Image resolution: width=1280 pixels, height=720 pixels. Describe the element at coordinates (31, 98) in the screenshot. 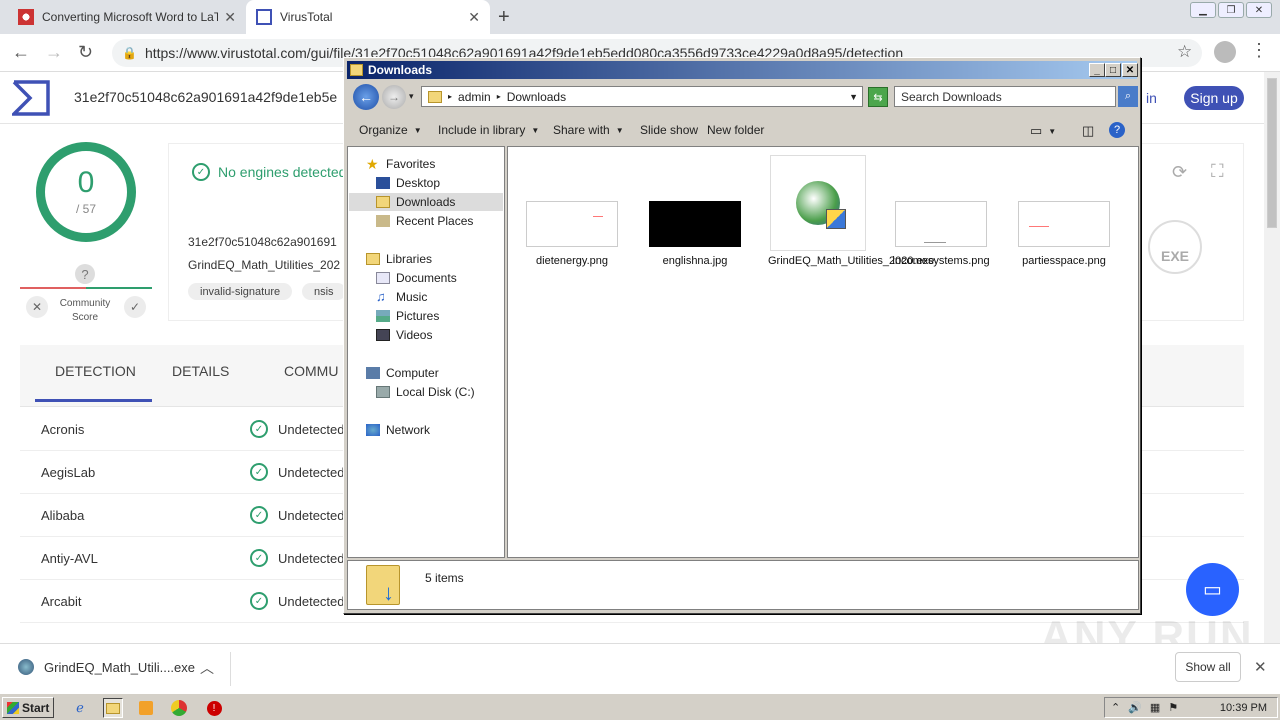

I see `virustotal-logo-icon` at that location.